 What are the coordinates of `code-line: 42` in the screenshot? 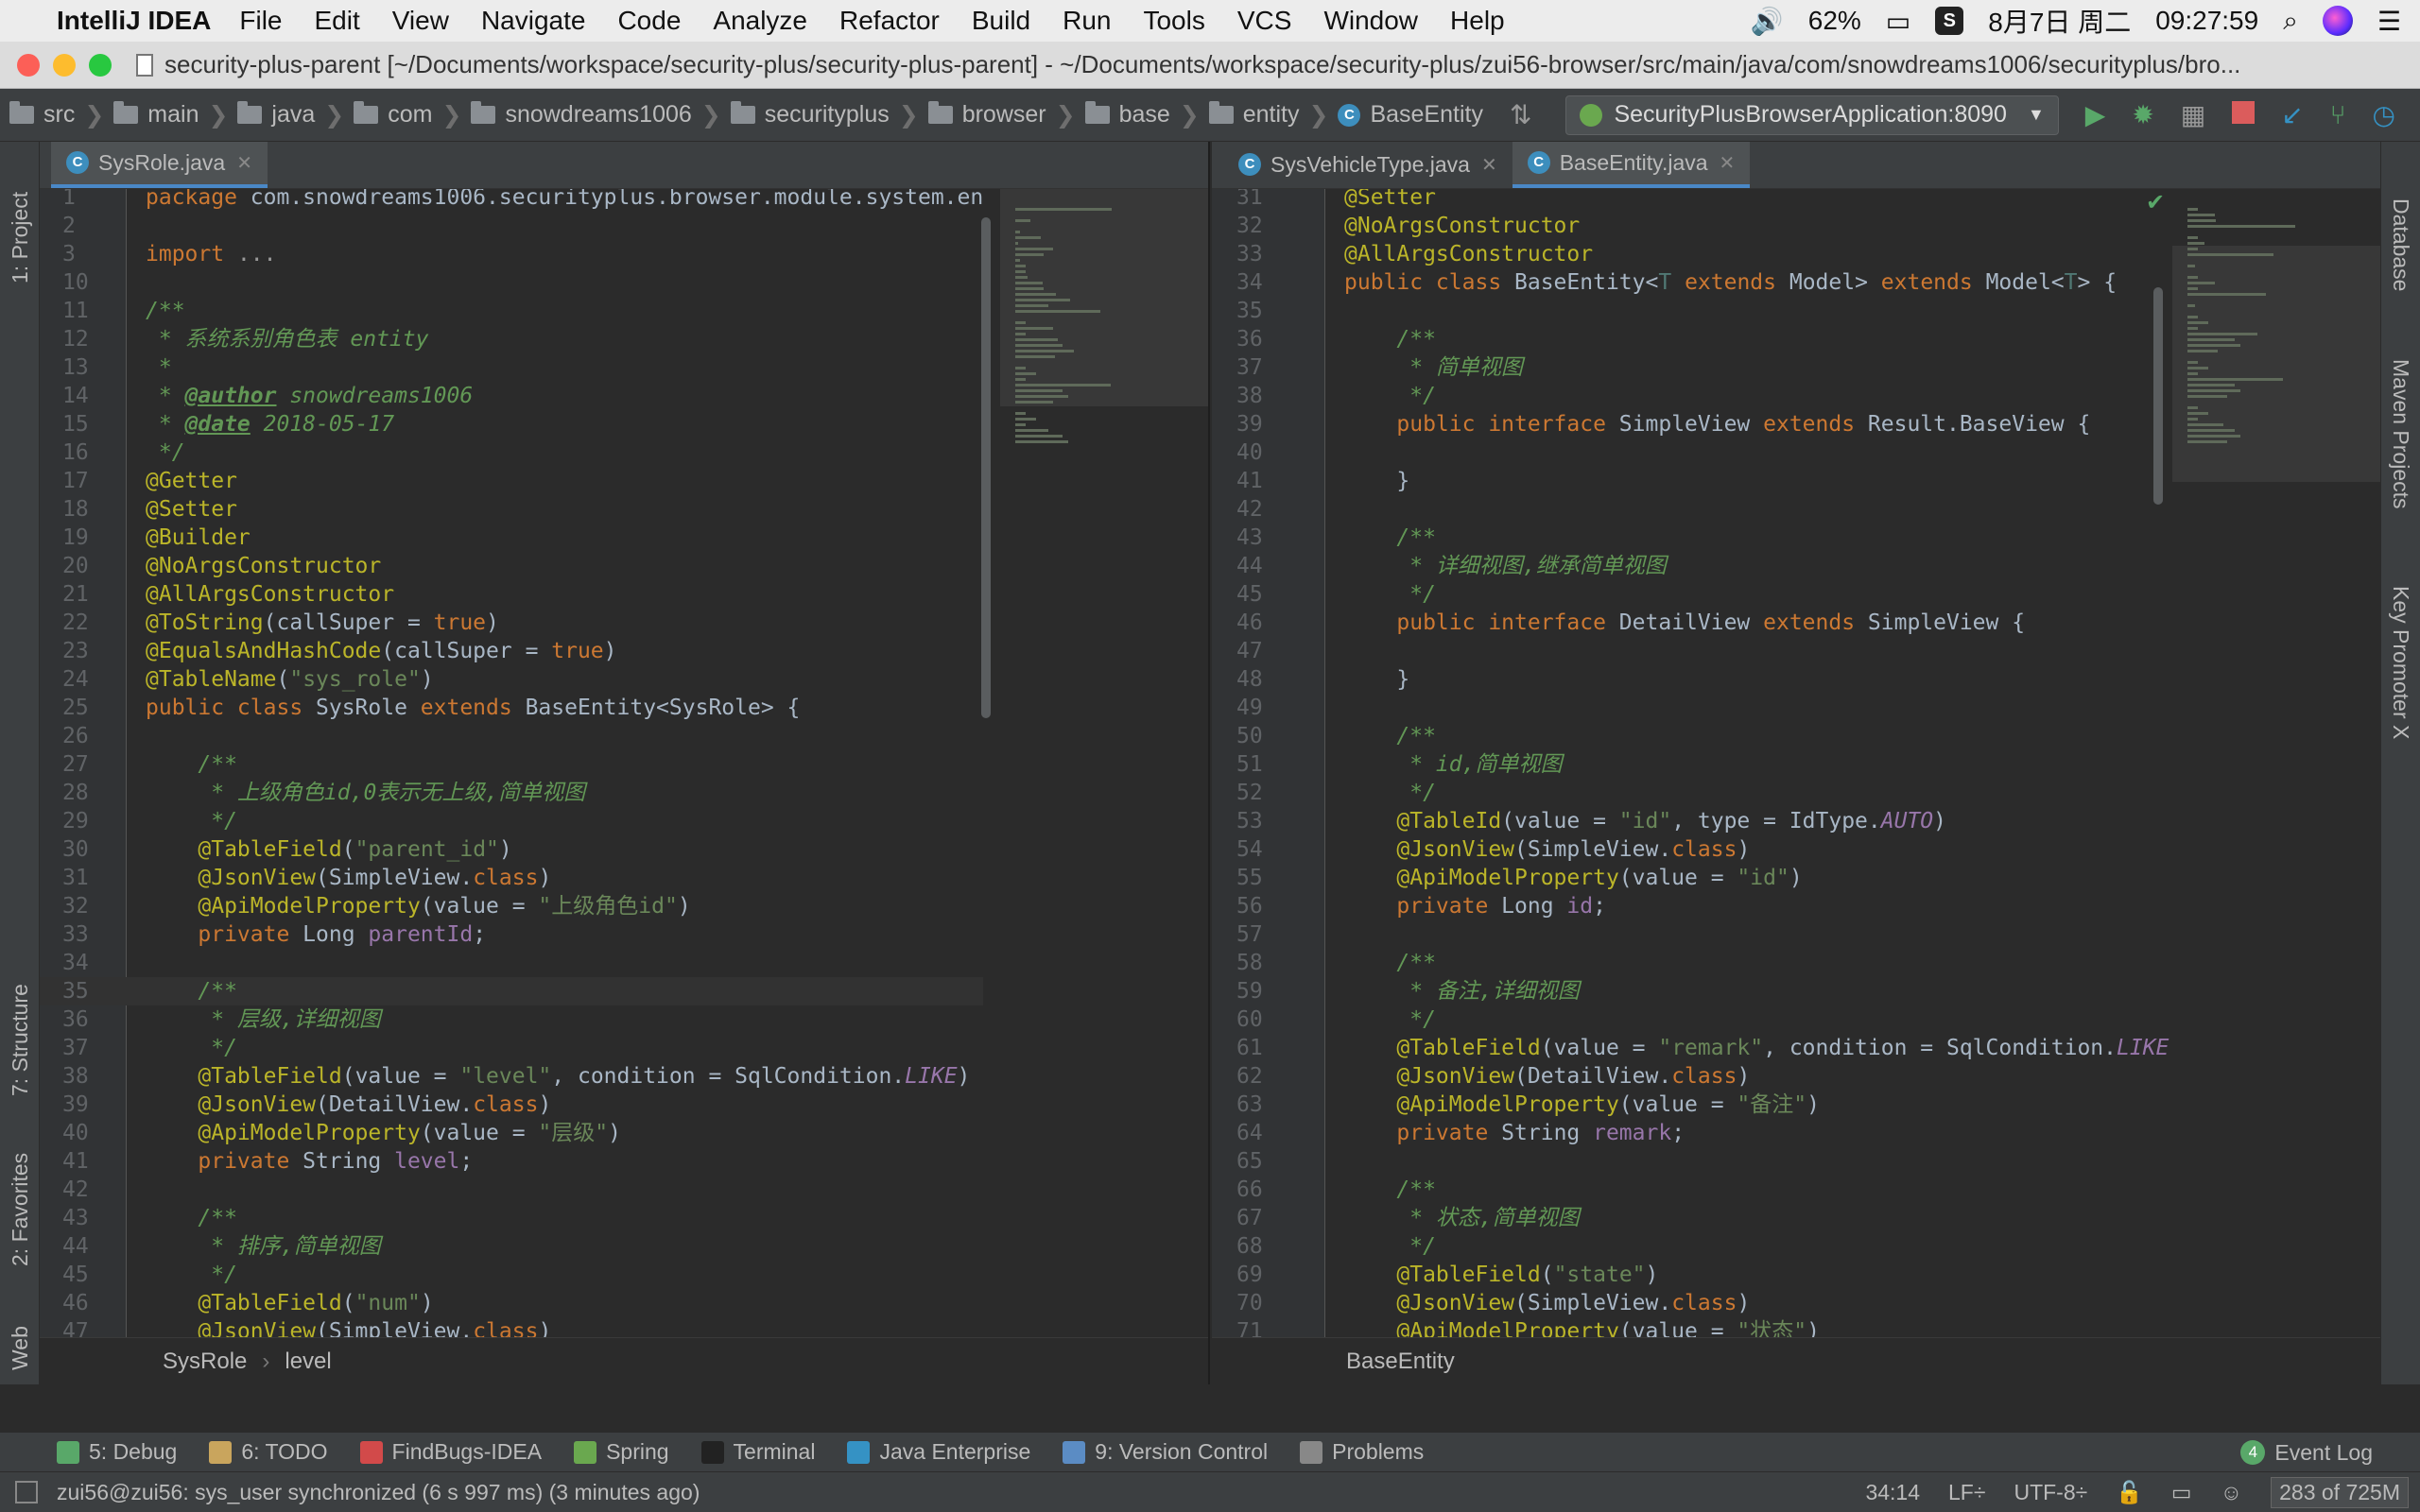 It's located at (512, 1190).